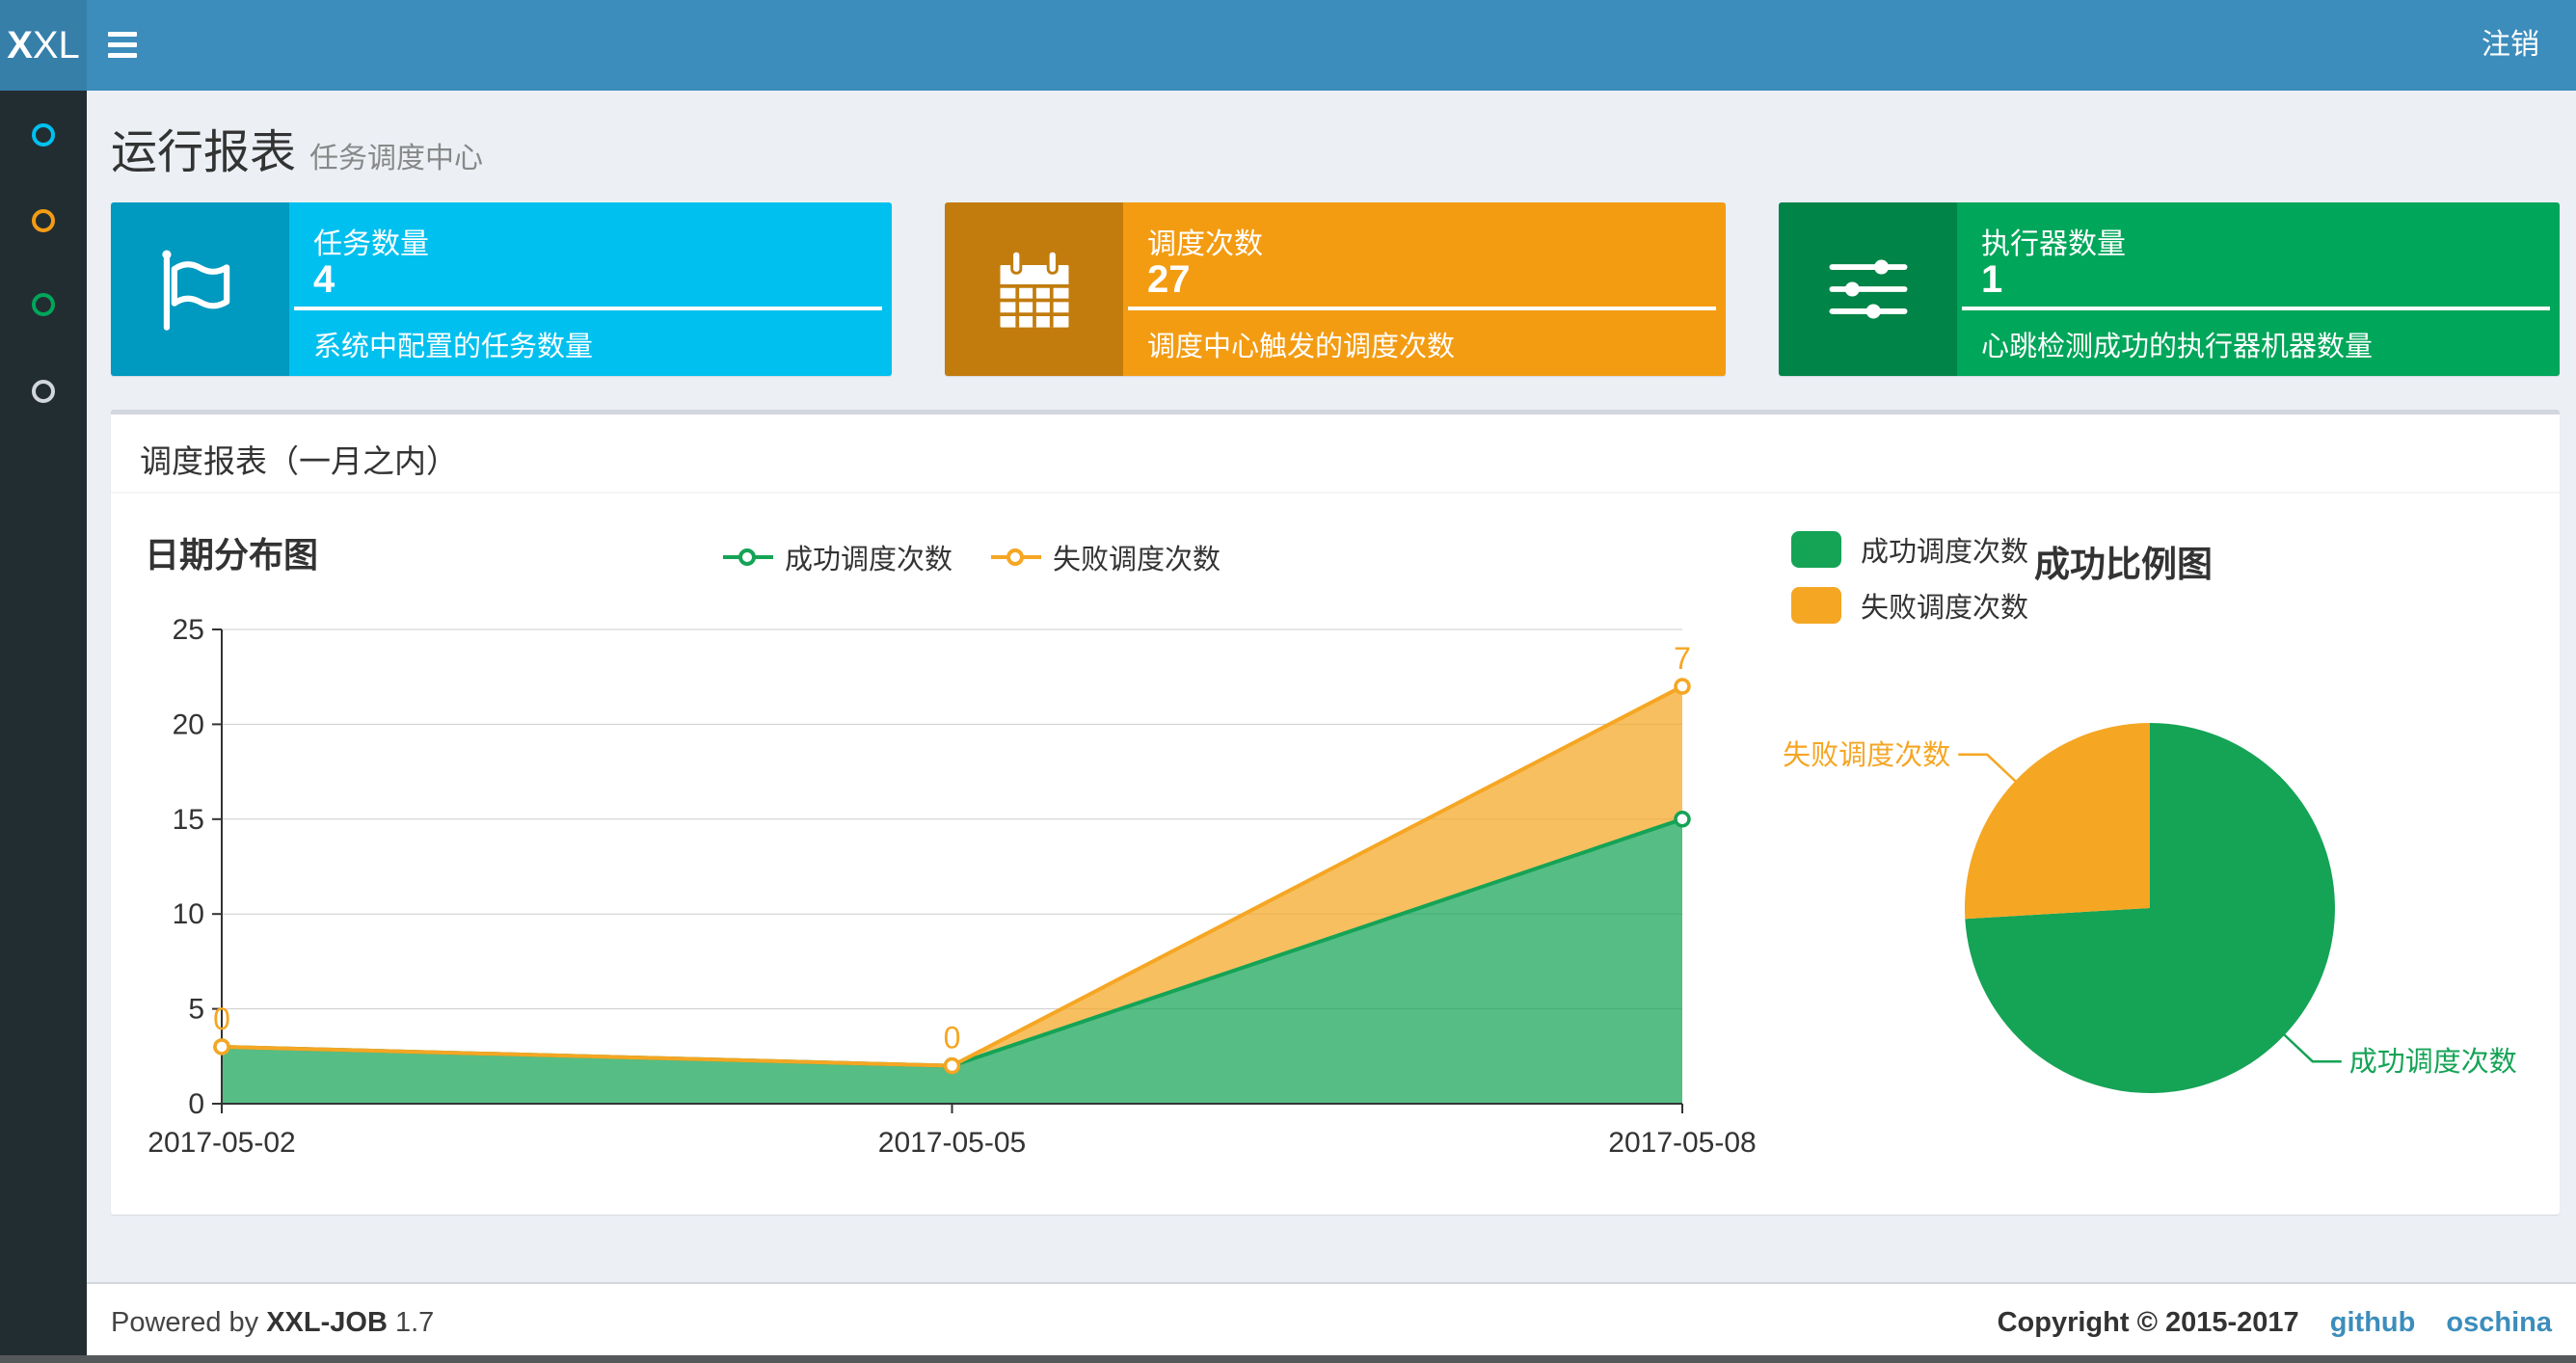 The image size is (2576, 1363). Describe the element at coordinates (1992, 279) in the screenshot. I see `info-box-value: 1` at that location.